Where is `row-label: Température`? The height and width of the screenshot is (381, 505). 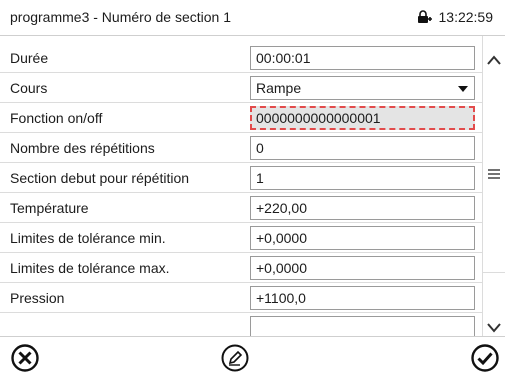
row-label: Température is located at coordinates (49, 208).